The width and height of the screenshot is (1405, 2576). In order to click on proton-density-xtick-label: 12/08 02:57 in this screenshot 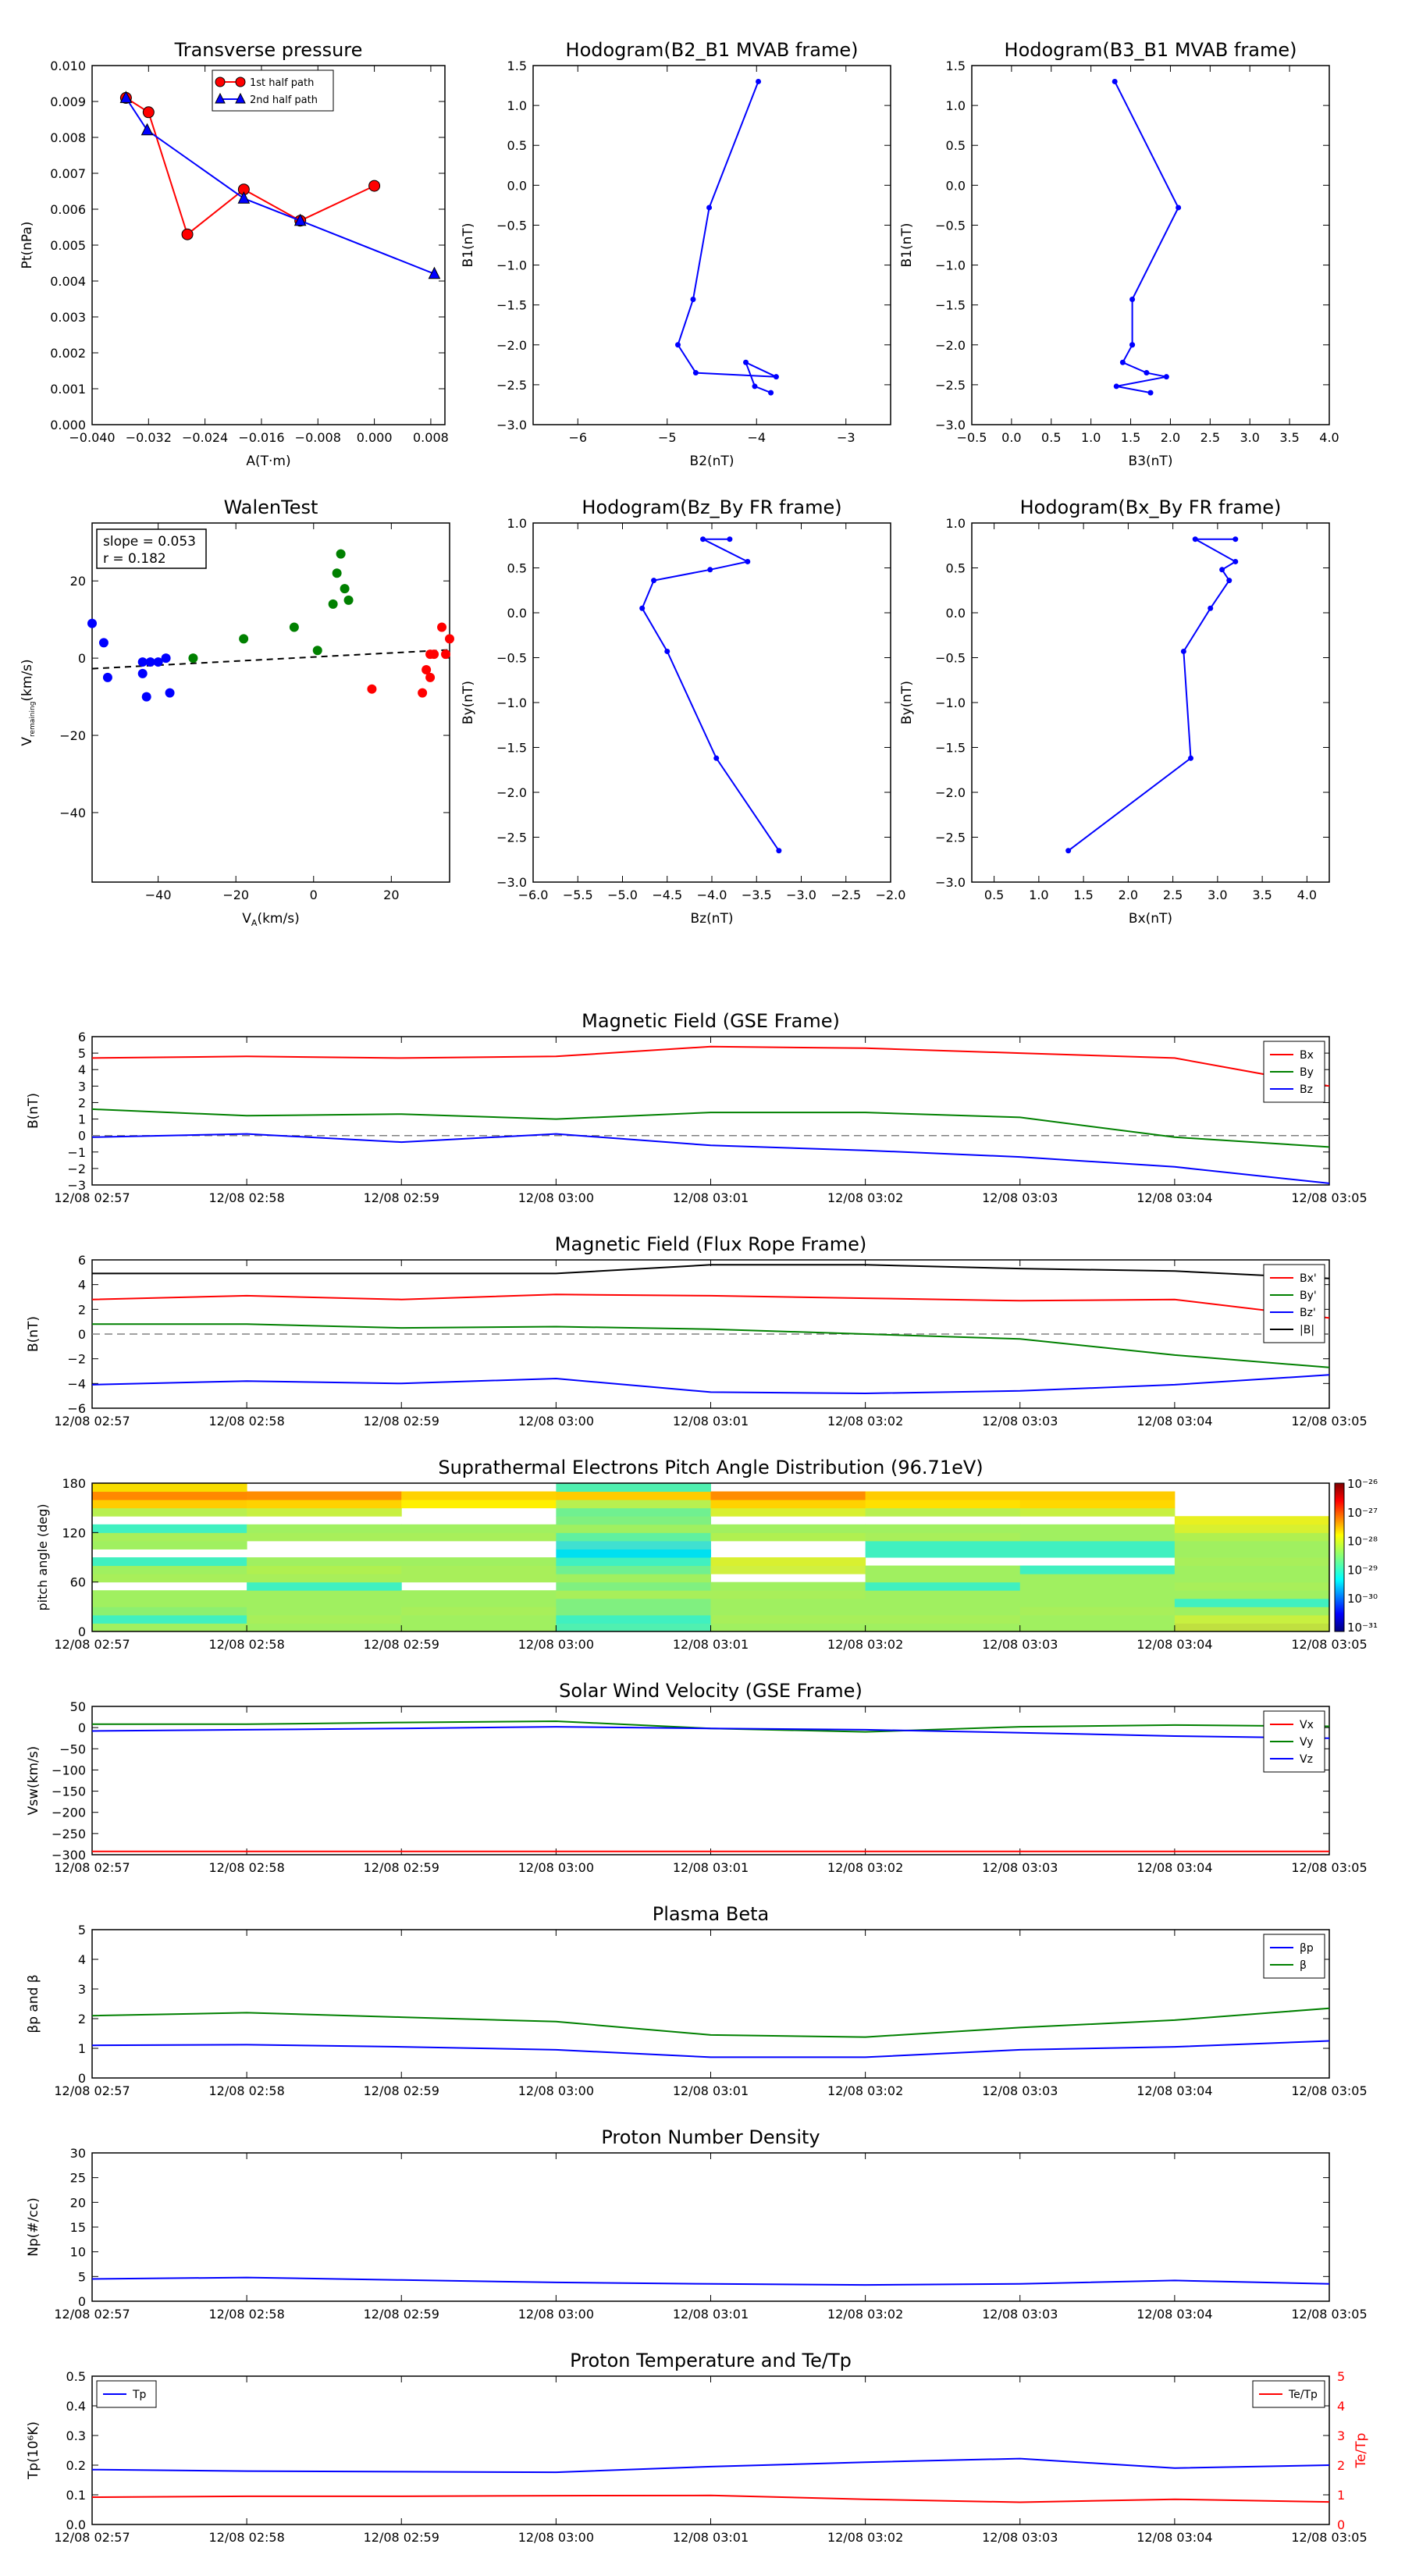, I will do `click(92, 2314)`.